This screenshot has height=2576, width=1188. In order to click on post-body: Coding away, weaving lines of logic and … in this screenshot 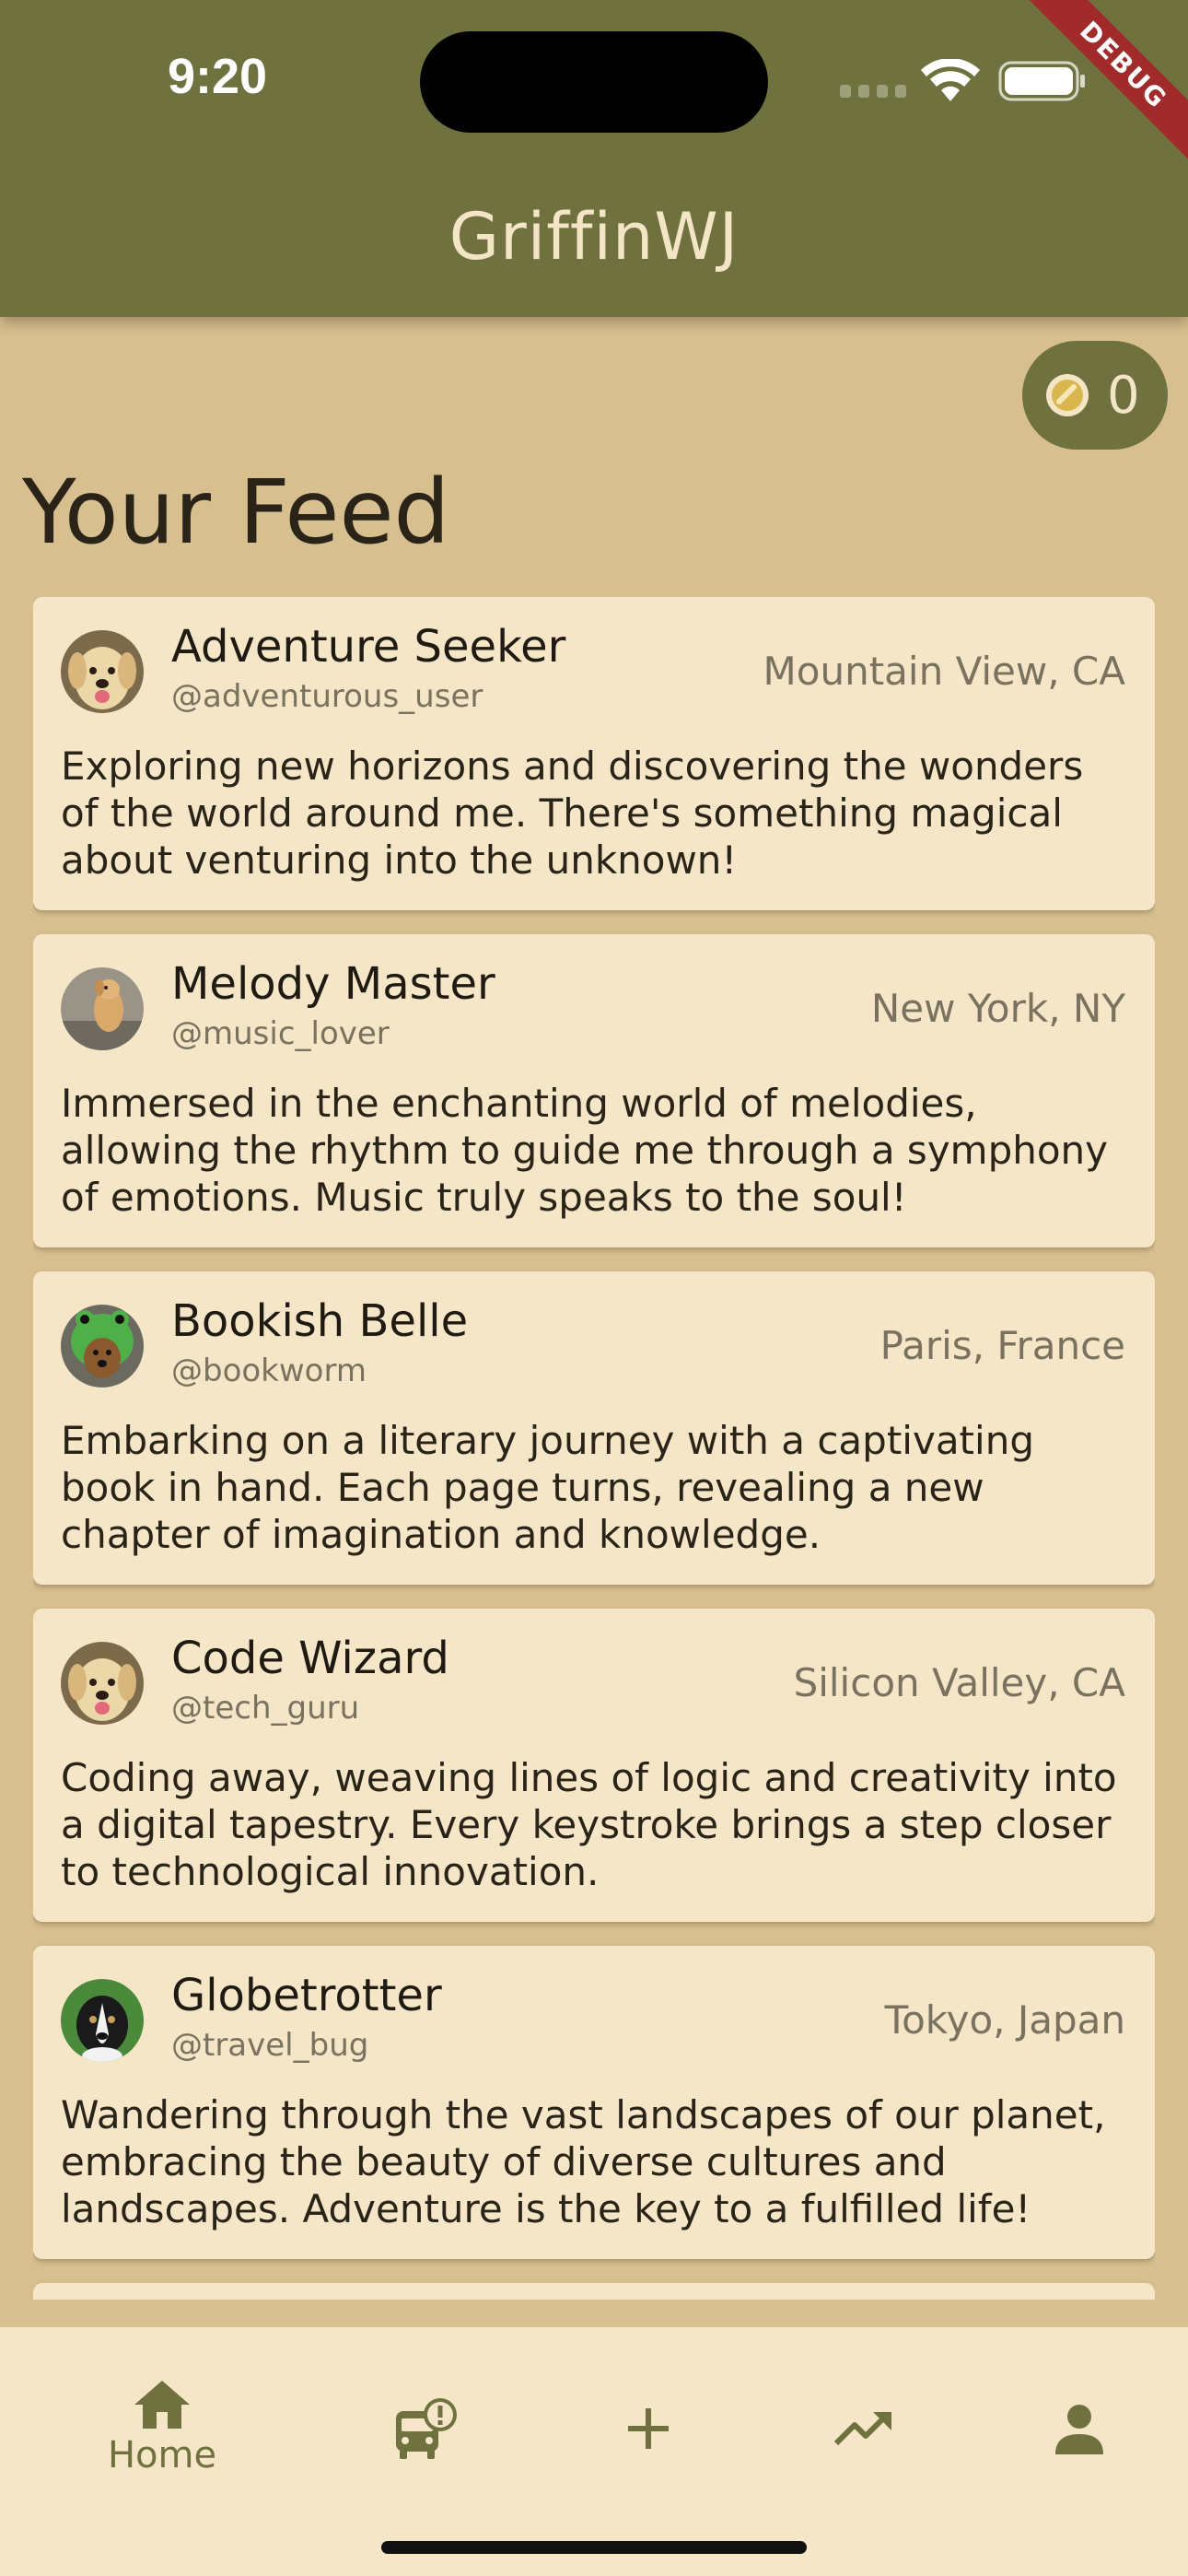, I will do `click(589, 1824)`.